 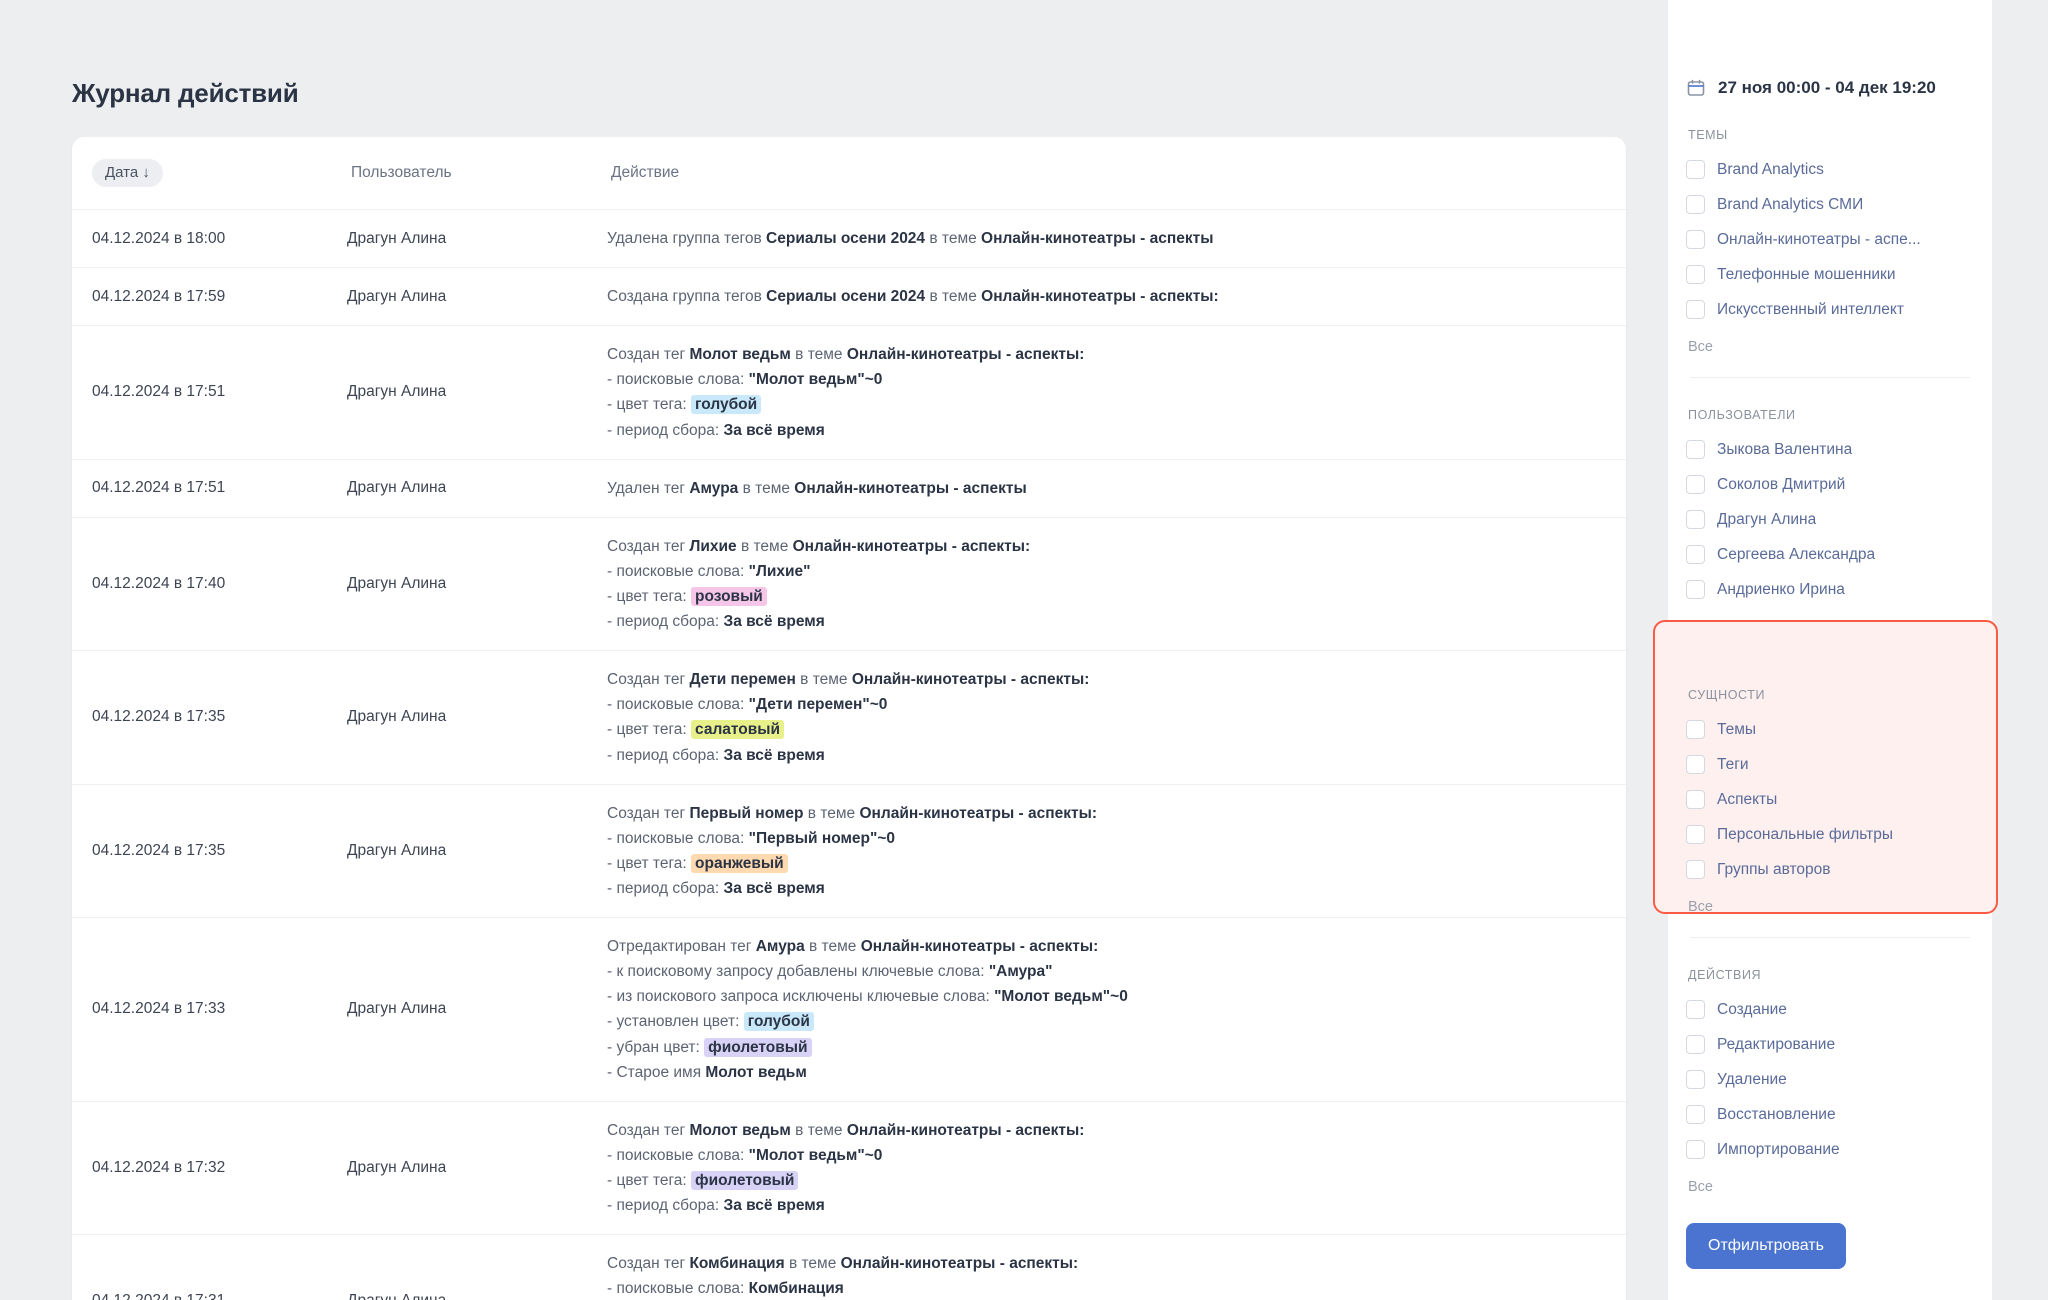 I want to click on column-header-user-label: Пользователь, so click(x=401, y=172).